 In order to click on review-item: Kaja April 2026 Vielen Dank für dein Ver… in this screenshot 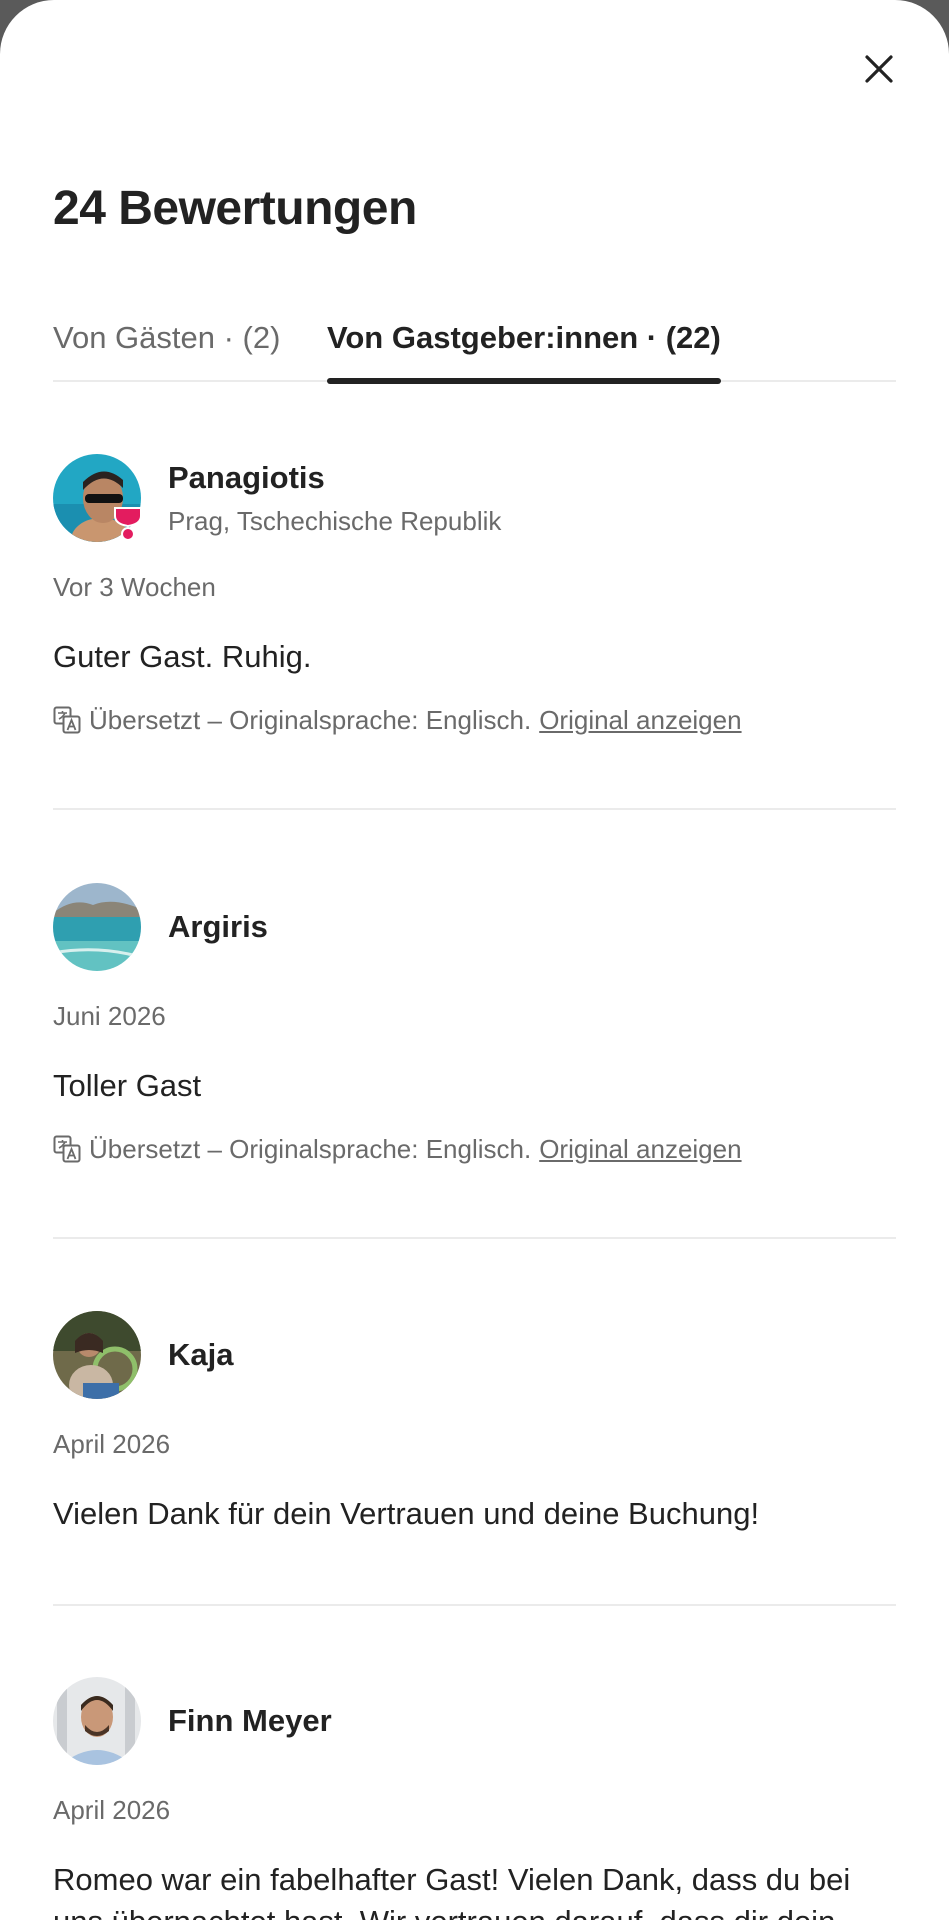, I will do `click(474, 1459)`.